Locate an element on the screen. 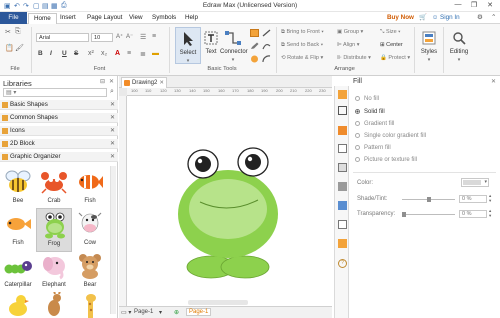  shape-bee: Bee is located at coordinates (18, 188).